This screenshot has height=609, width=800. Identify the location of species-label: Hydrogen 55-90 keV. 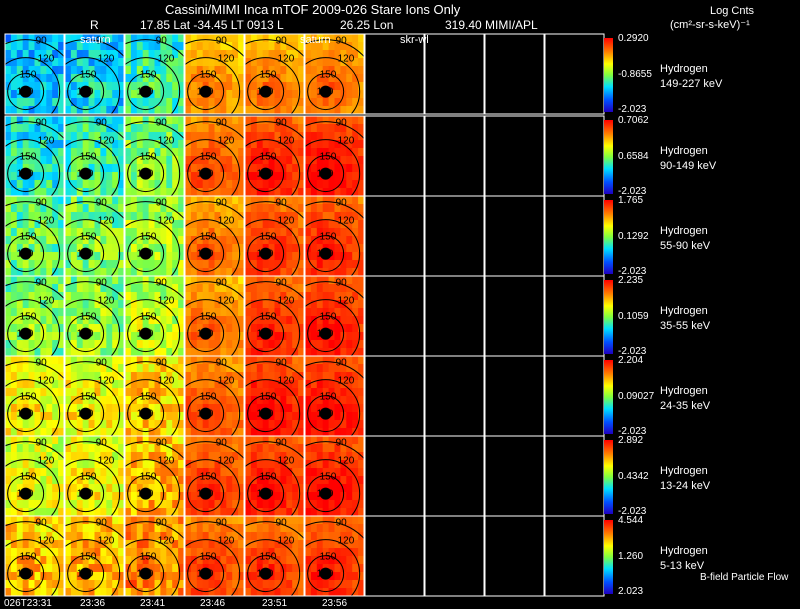
(685, 239).